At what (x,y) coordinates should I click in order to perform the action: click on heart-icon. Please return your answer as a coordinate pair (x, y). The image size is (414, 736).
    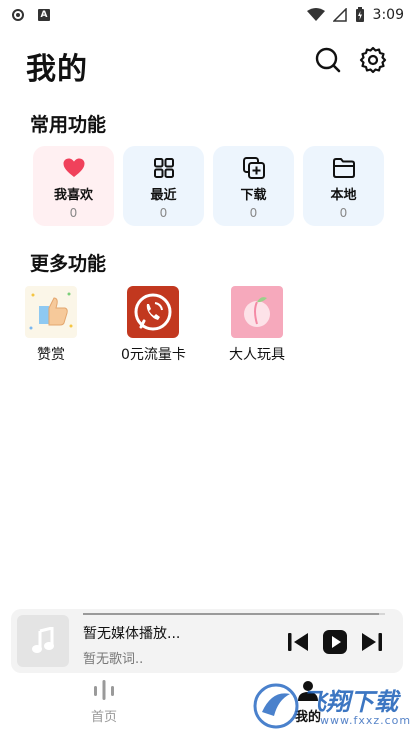
    Looking at the image, I should click on (73, 167).